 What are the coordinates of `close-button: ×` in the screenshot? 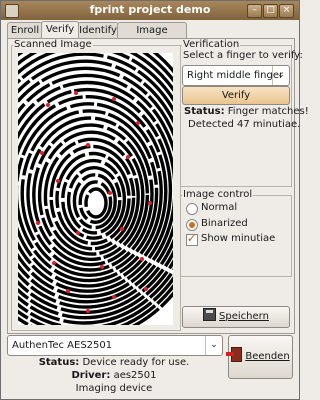 It's located at (286, 11).